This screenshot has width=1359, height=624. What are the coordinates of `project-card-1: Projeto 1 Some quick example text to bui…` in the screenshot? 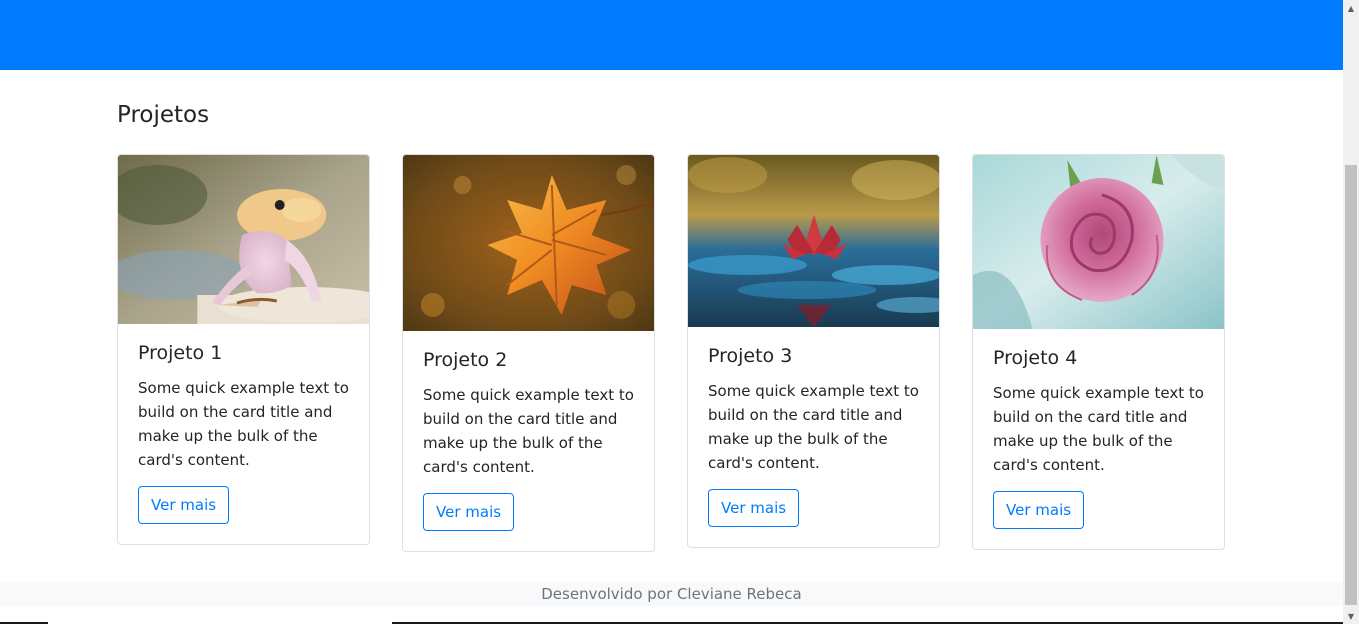 It's located at (243, 349).